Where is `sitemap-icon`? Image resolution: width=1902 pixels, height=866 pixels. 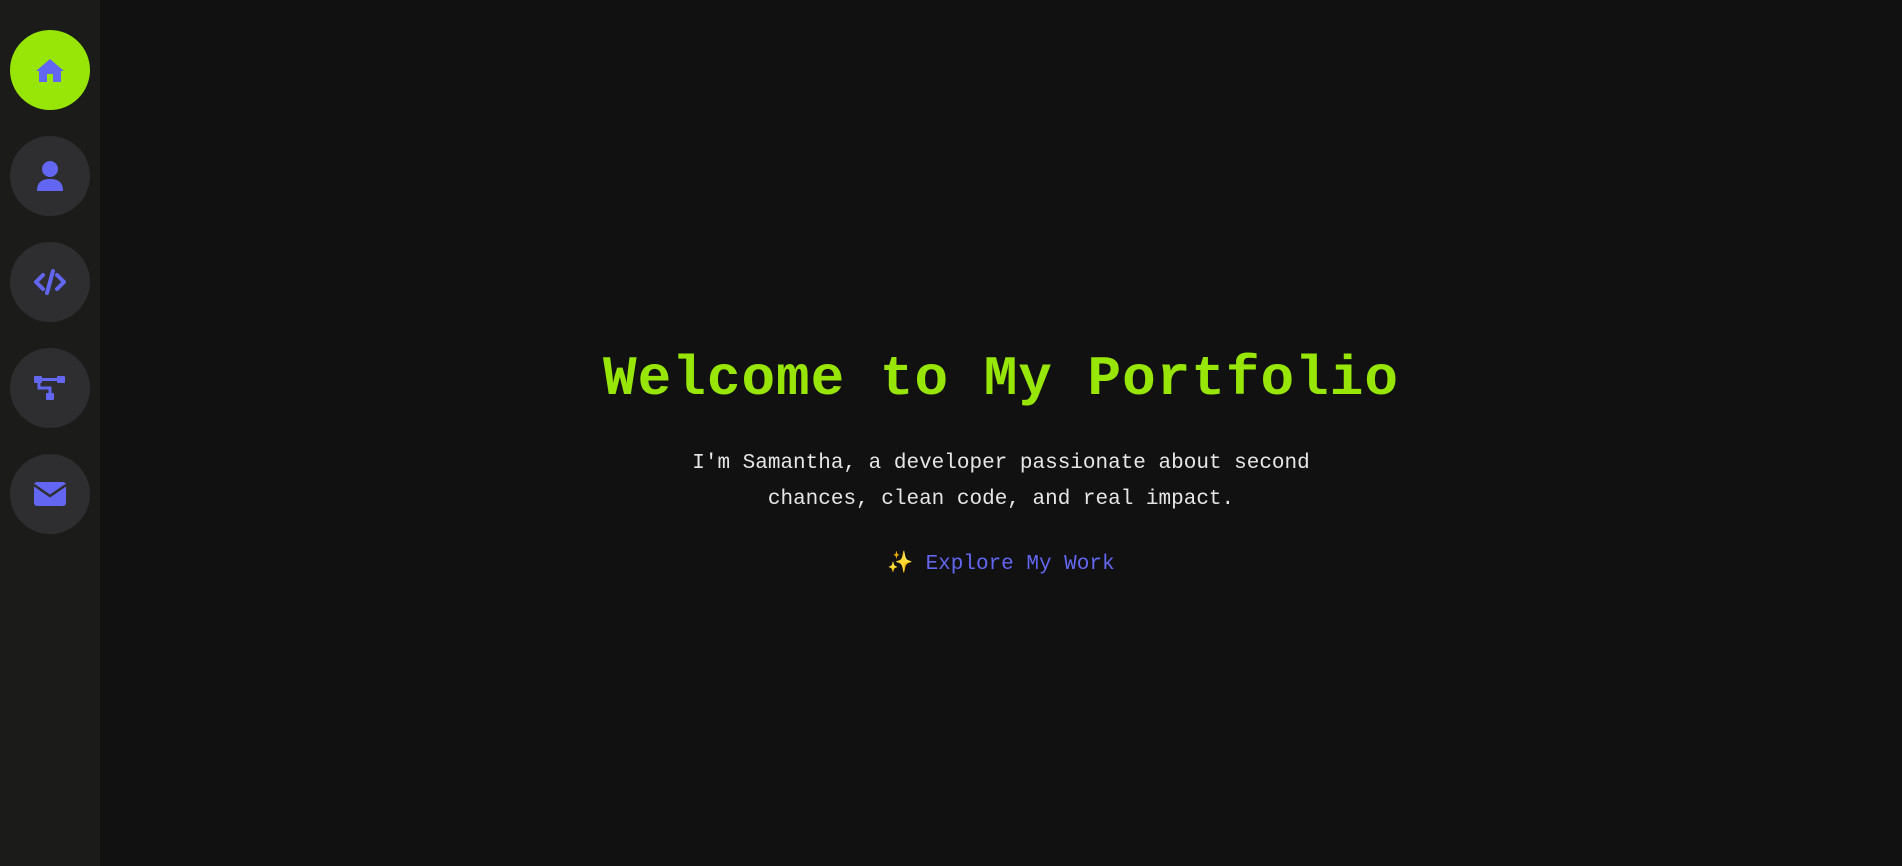
sitemap-icon is located at coordinates (49, 388).